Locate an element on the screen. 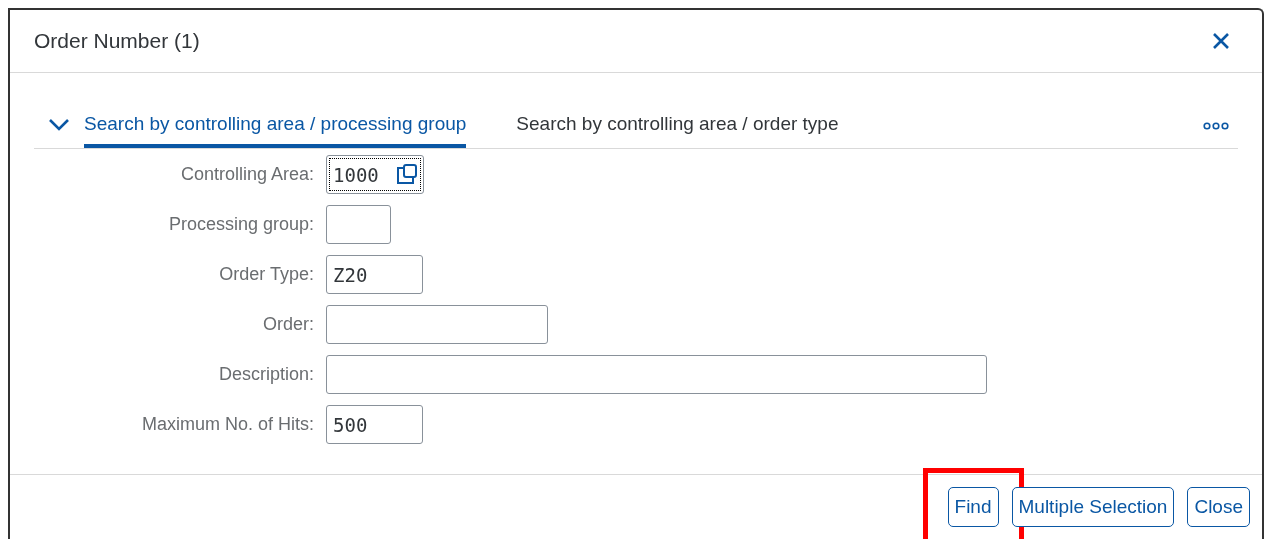 The image size is (1273, 539). tab: Search by controlling area / processing group is located at coordinates (275, 125).